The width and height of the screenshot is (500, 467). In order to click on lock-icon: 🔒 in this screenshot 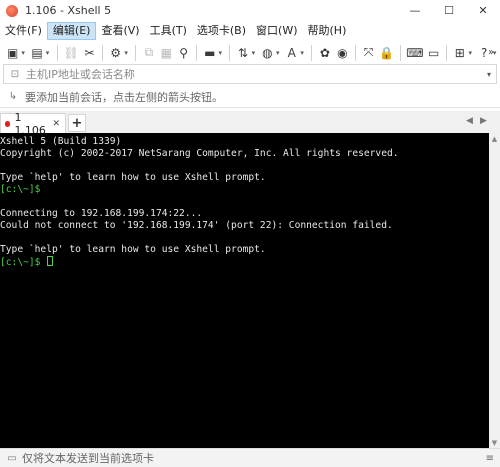, I will do `click(386, 53)`.